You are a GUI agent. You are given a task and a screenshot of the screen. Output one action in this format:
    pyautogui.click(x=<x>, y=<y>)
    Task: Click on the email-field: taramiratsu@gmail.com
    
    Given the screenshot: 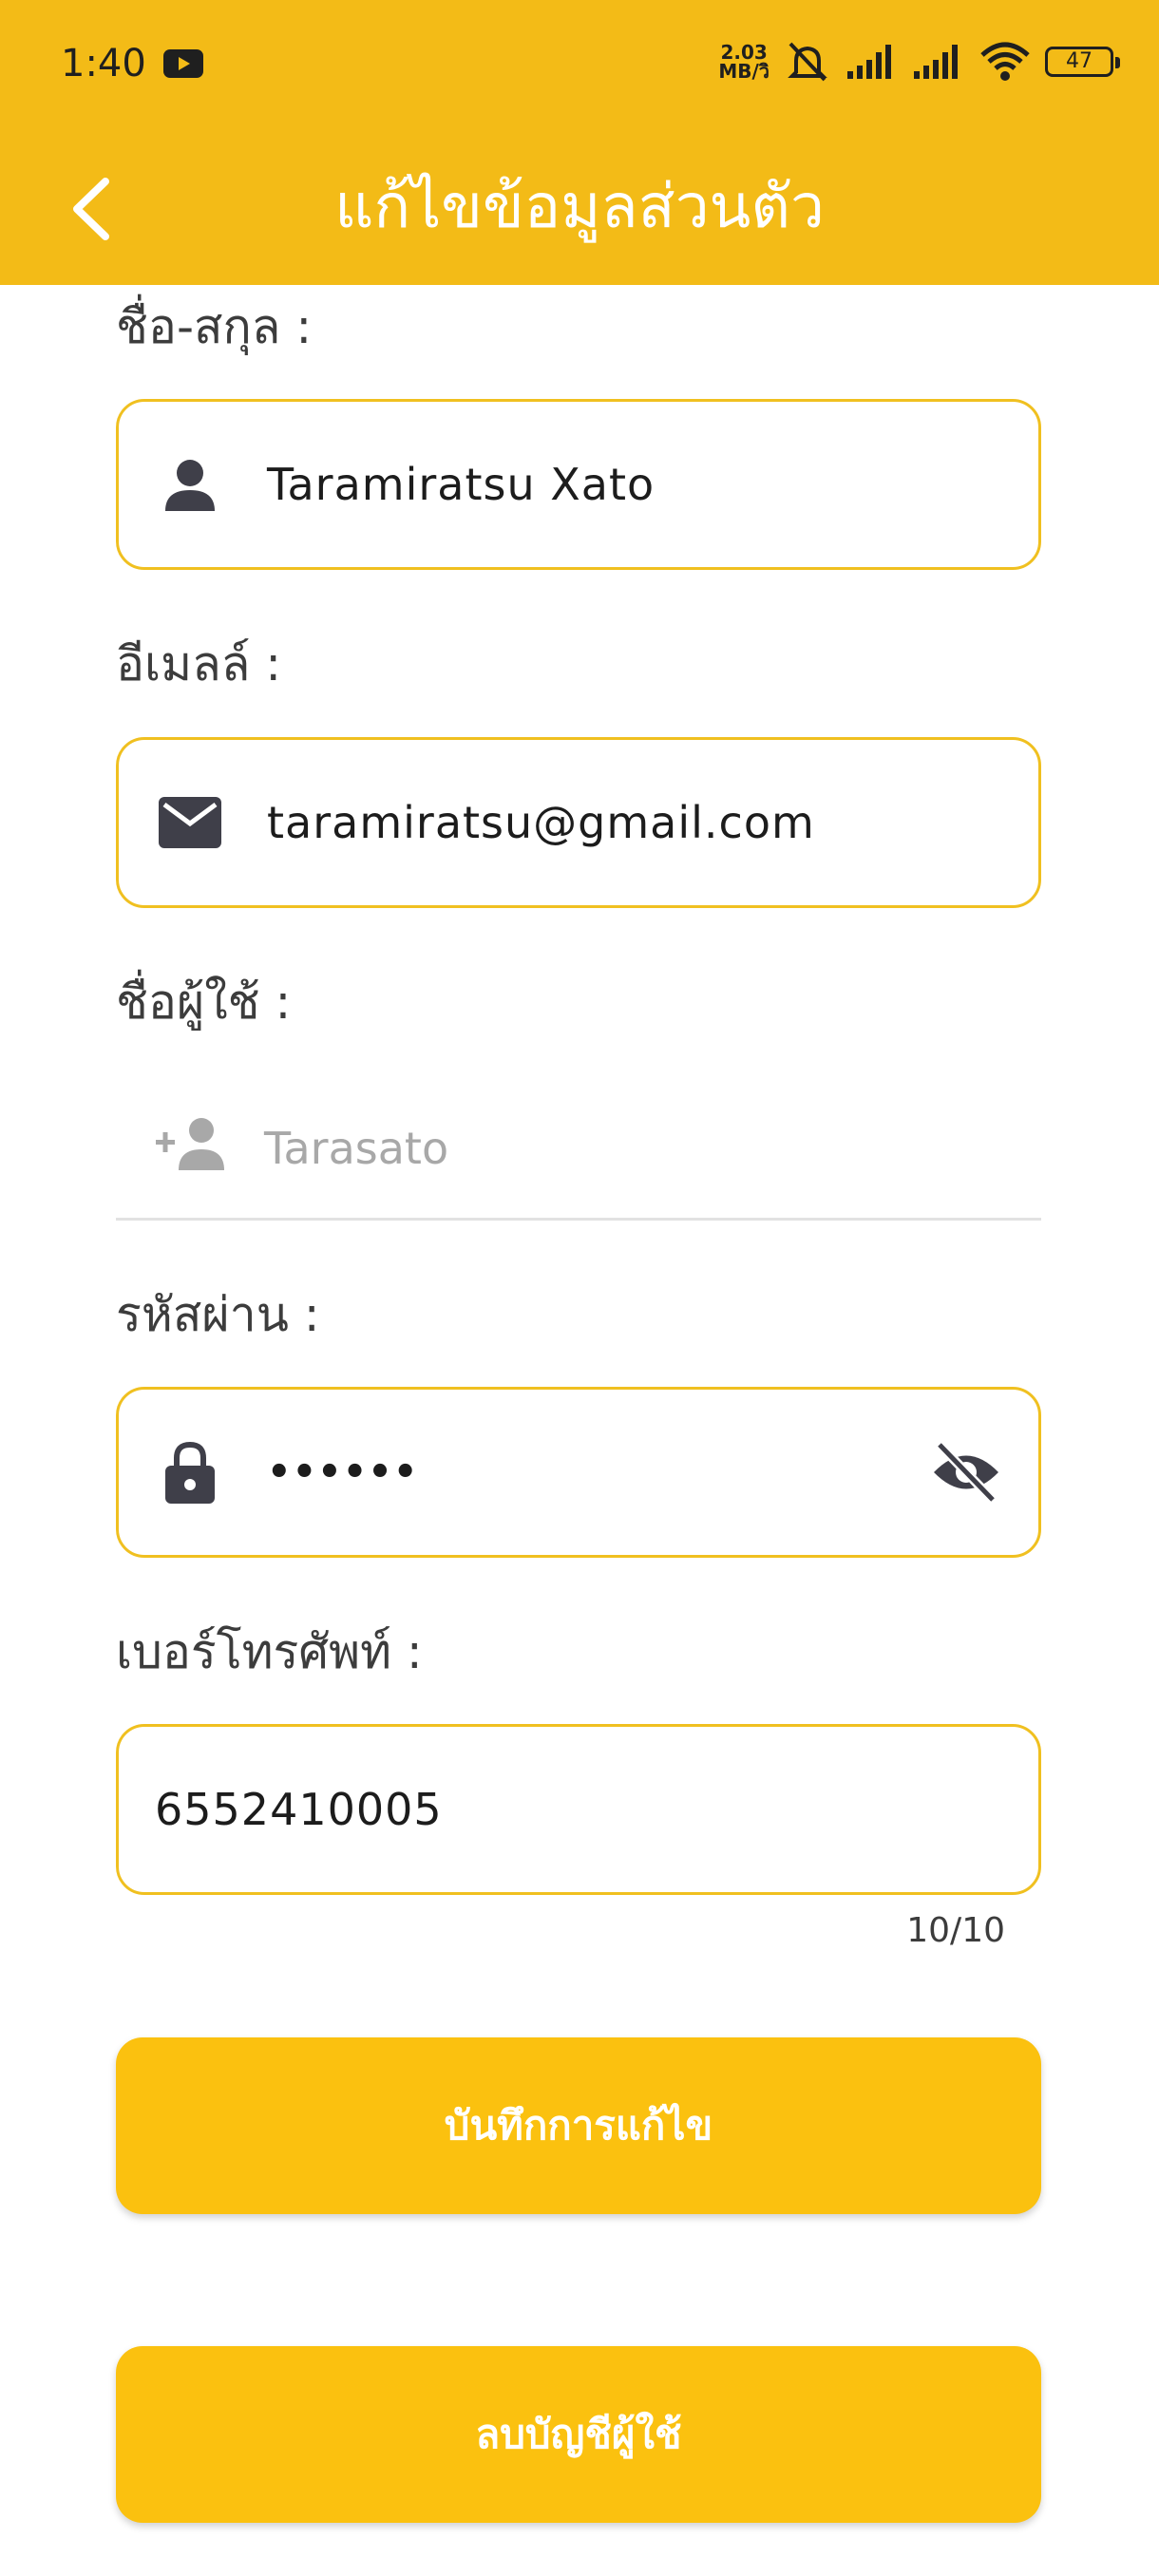 What is the action you would take?
    pyautogui.click(x=578, y=822)
    